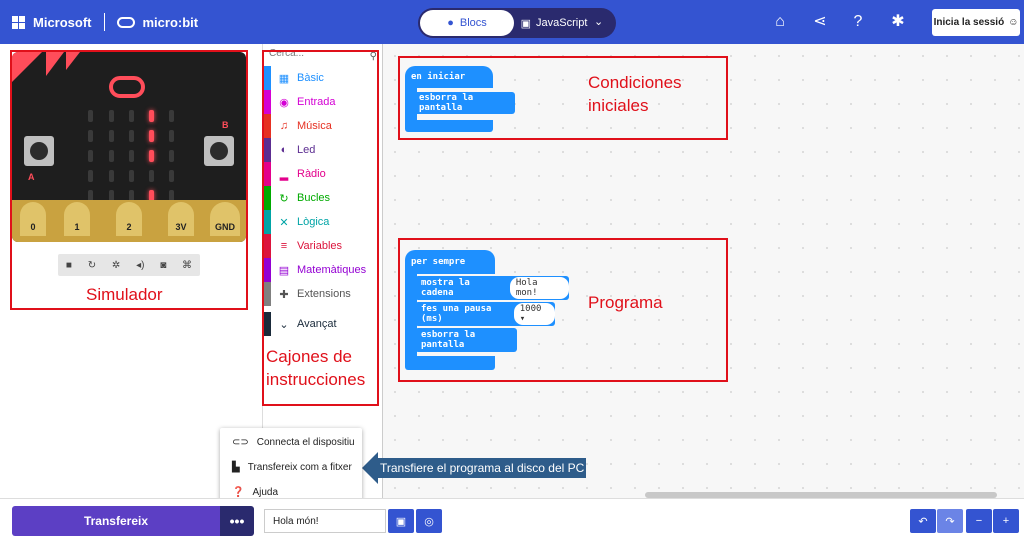  I want to click on simulator-highlight, so click(129, 180).